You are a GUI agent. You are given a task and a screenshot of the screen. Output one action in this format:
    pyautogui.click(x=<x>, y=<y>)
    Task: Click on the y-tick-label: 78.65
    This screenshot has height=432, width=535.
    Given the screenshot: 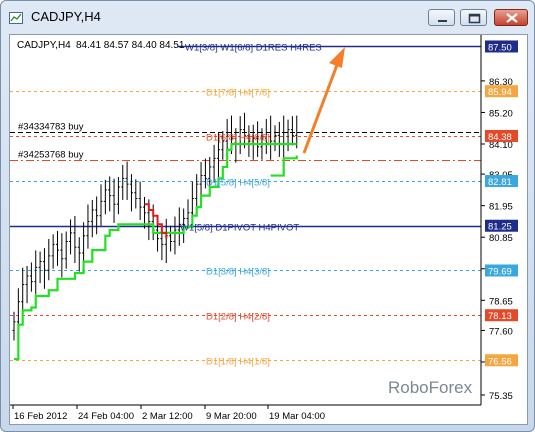 What is the action you would take?
    pyautogui.click(x=501, y=301)
    